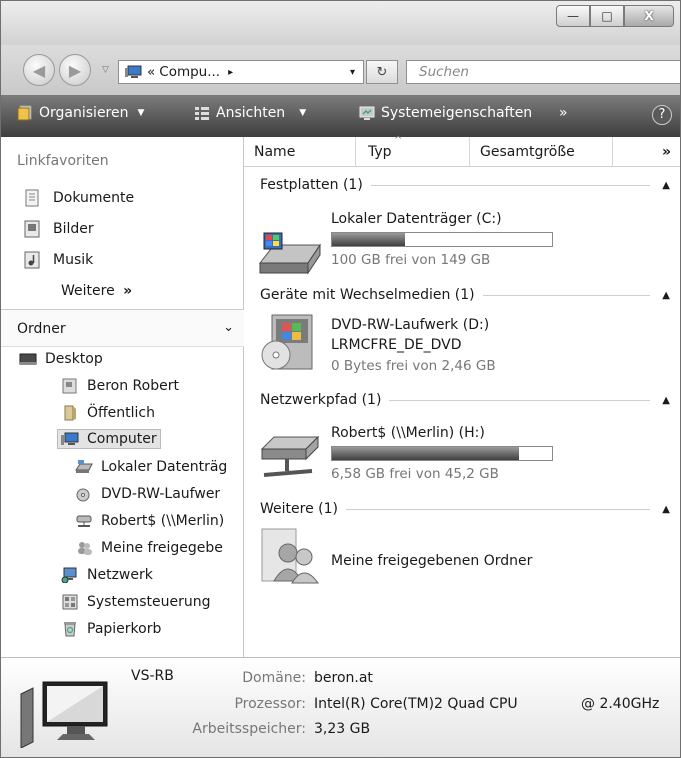 The width and height of the screenshot is (681, 758). I want to click on tree-item-label: Desktop, so click(74, 359).